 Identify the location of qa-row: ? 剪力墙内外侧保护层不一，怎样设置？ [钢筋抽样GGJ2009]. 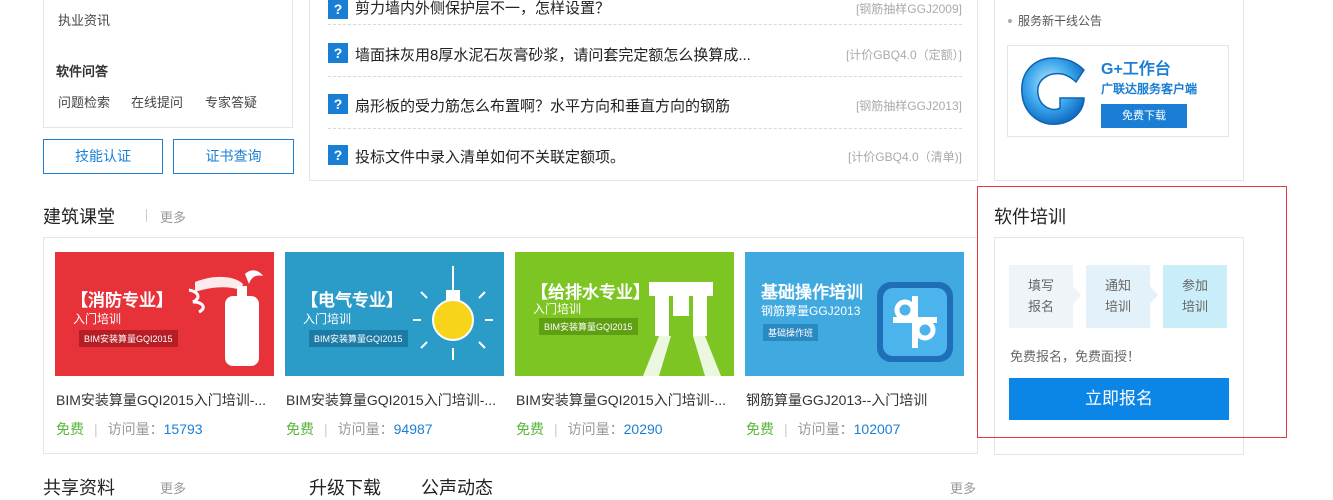
(645, 12).